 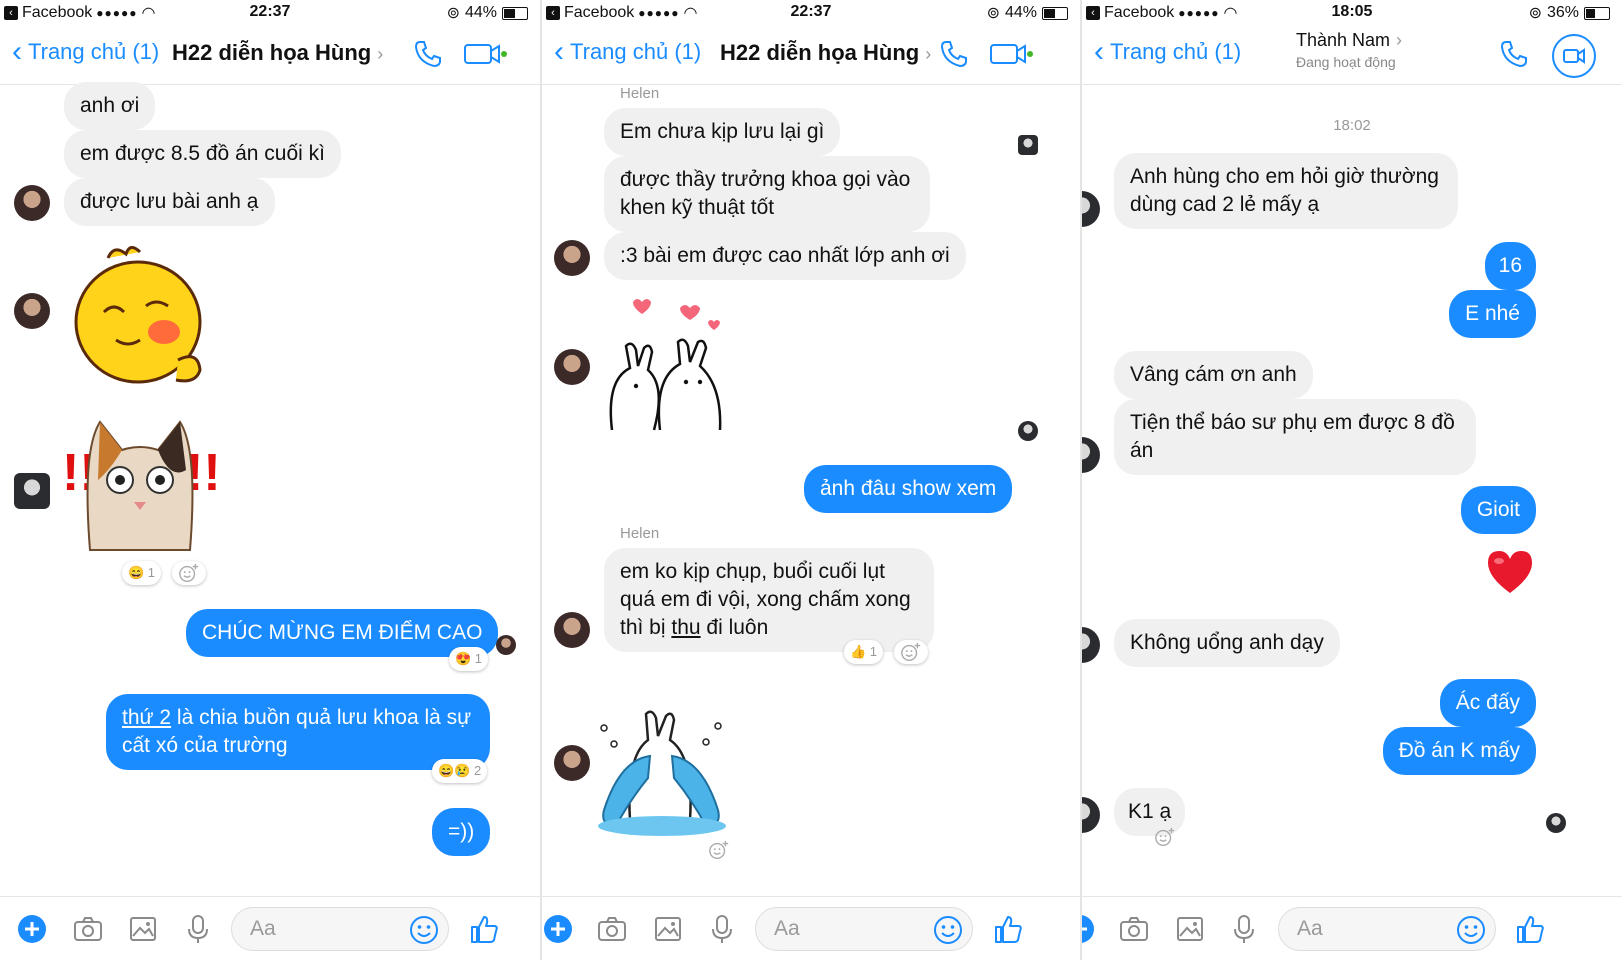 I want to click on reaction-badge: 😍 1, so click(x=469, y=659).